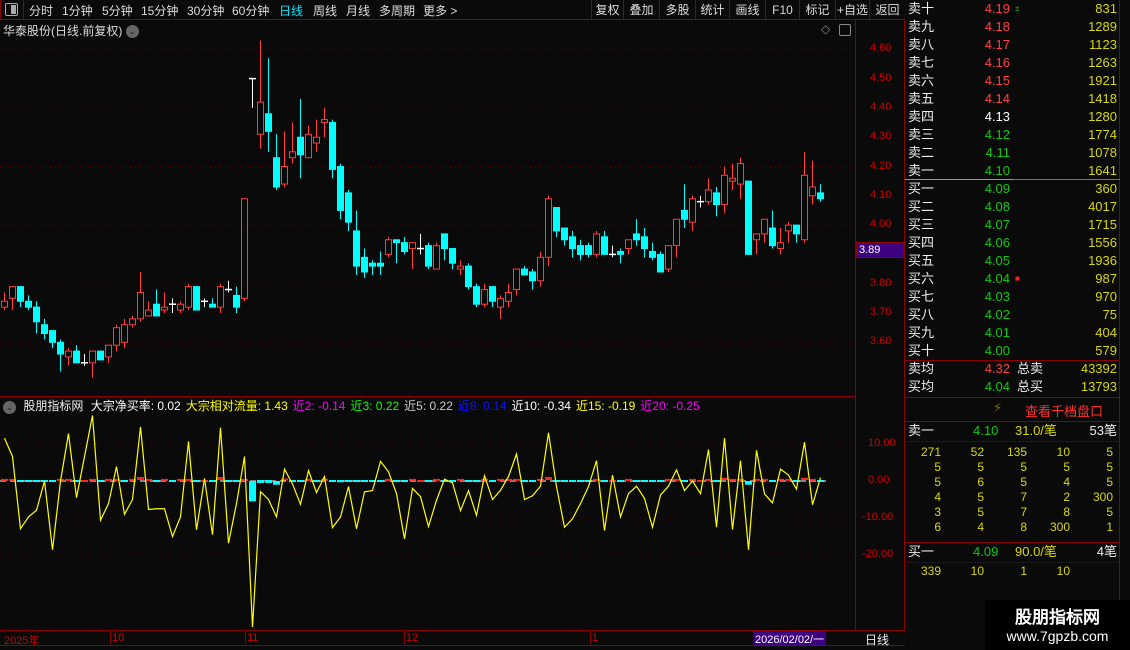  What do you see at coordinates (782, 10) in the screenshot?
I see `f10-button: F10` at bounding box center [782, 10].